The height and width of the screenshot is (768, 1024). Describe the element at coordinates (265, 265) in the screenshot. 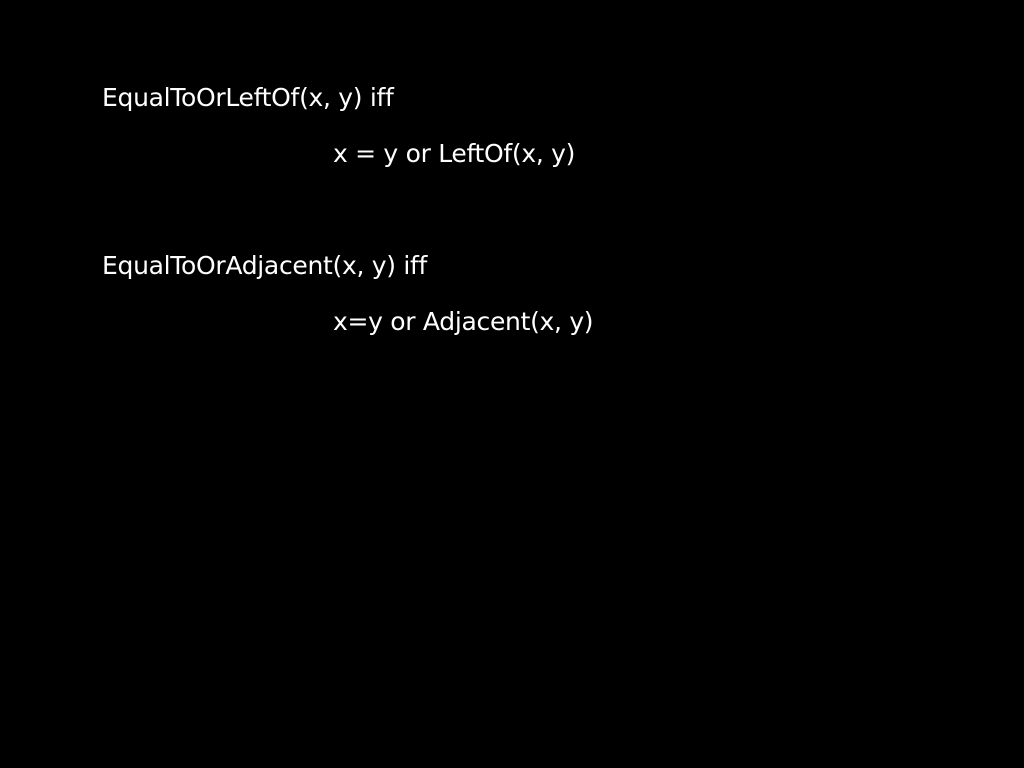

I see `definition-equal-to-or-adjacent-head: EqualToOrAdjacent(x, y) iff` at that location.